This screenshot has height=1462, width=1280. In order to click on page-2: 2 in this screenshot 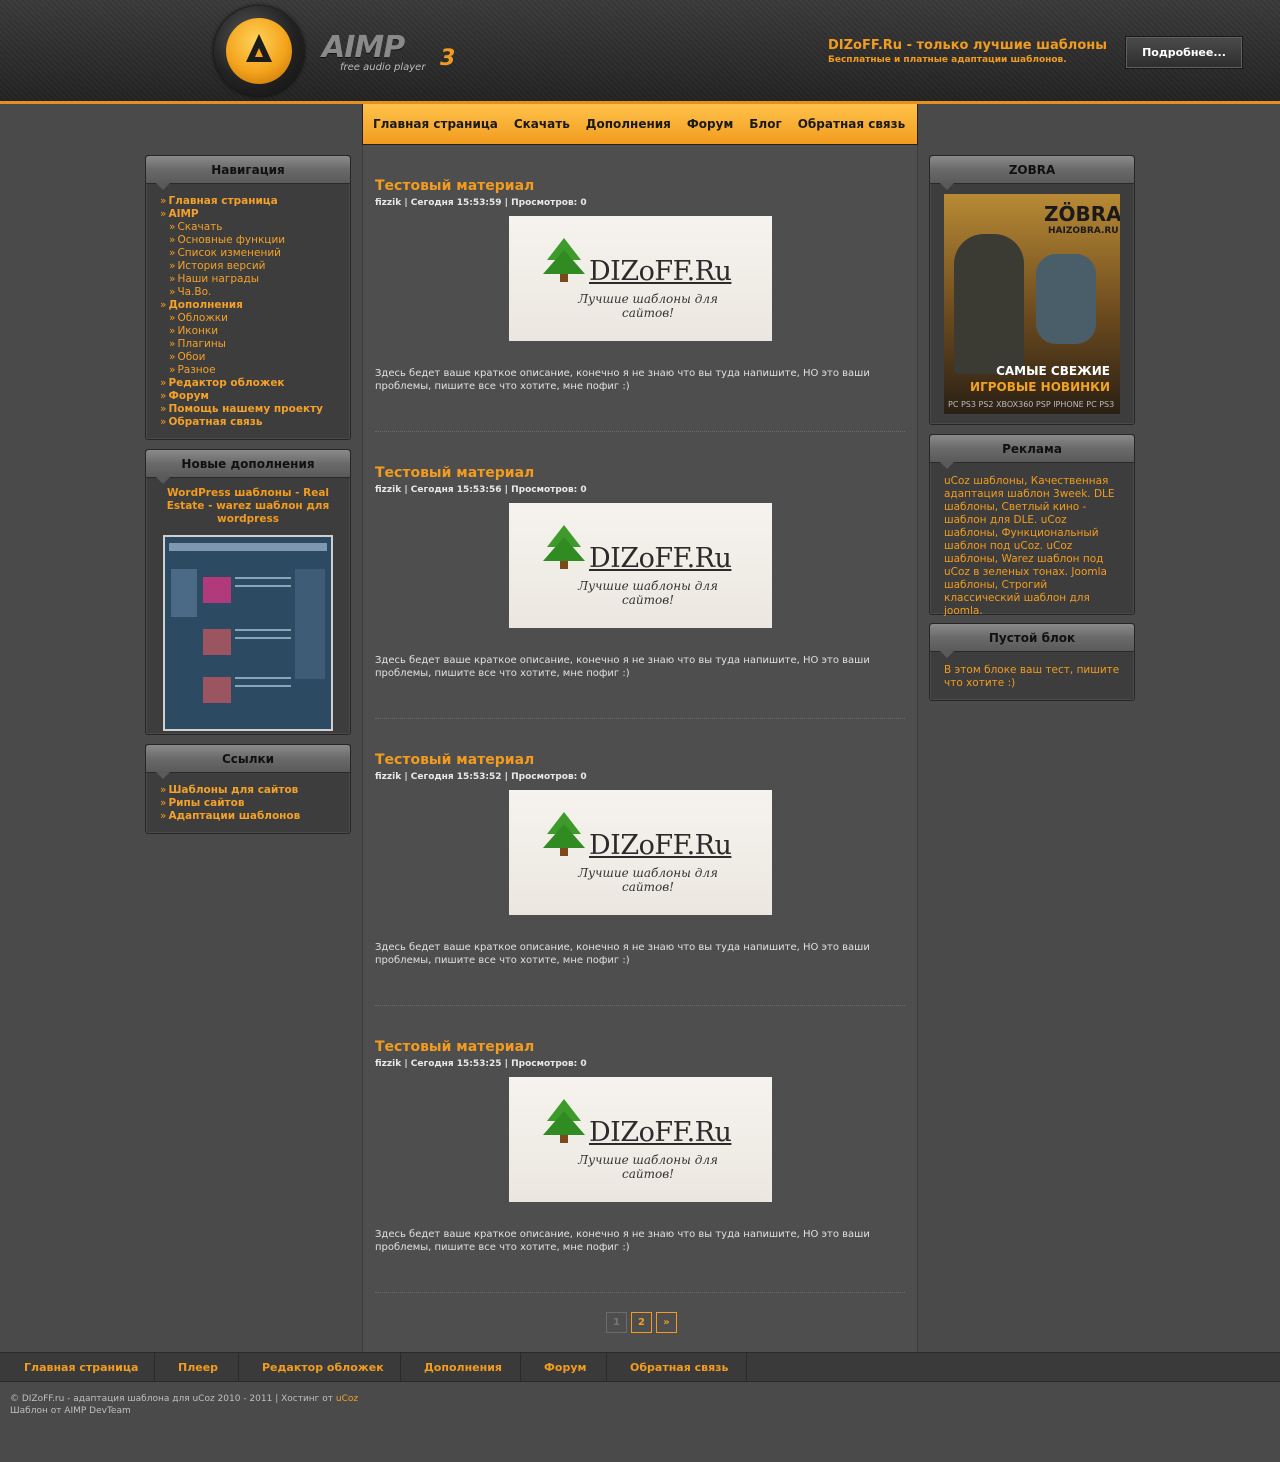, I will do `click(641, 1322)`.